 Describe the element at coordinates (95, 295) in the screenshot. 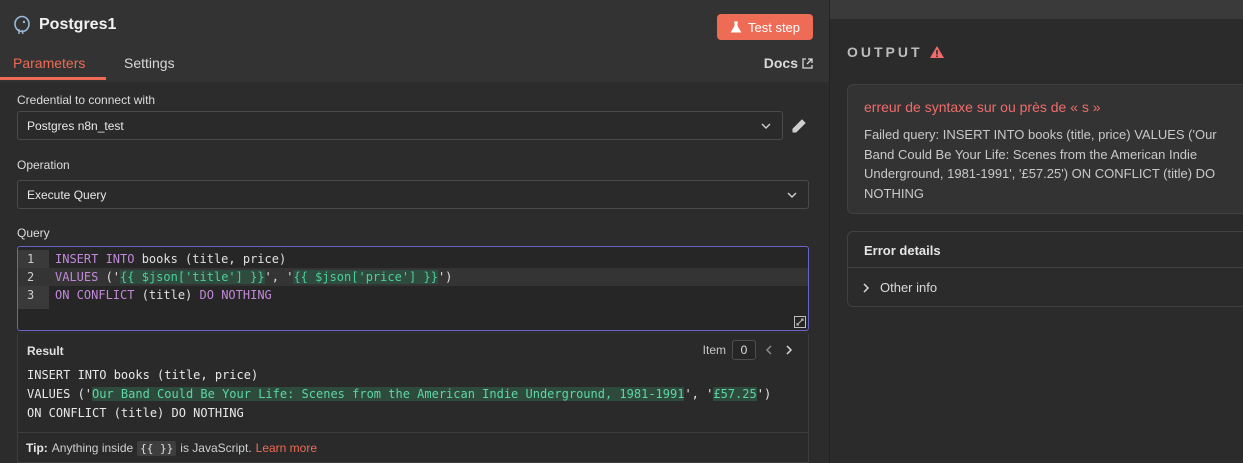

I see `sql-keyword: ON CONFLICT` at that location.